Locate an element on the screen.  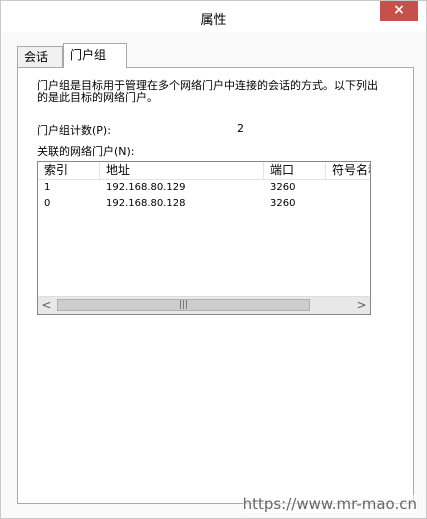
column-header-index: 索引 is located at coordinates (69, 170).